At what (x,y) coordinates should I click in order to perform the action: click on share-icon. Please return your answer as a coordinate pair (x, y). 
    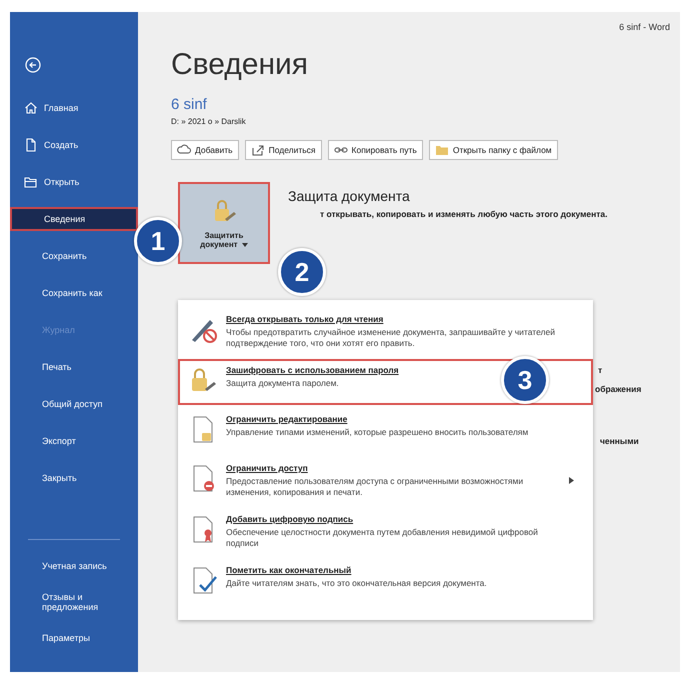
    Looking at the image, I should click on (257, 150).